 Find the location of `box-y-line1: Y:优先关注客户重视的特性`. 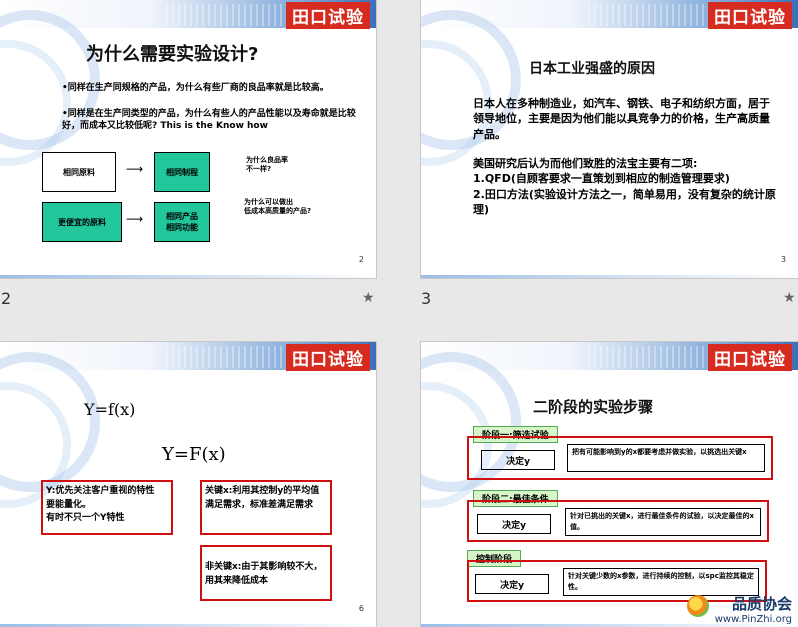

box-y-line1: Y:优先关注客户重视的特性 is located at coordinates (100, 491).